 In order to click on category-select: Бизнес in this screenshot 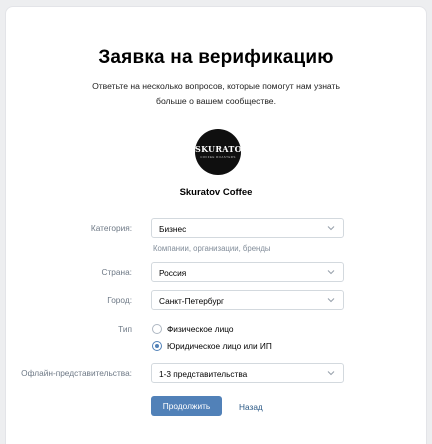, I will do `click(247, 228)`.